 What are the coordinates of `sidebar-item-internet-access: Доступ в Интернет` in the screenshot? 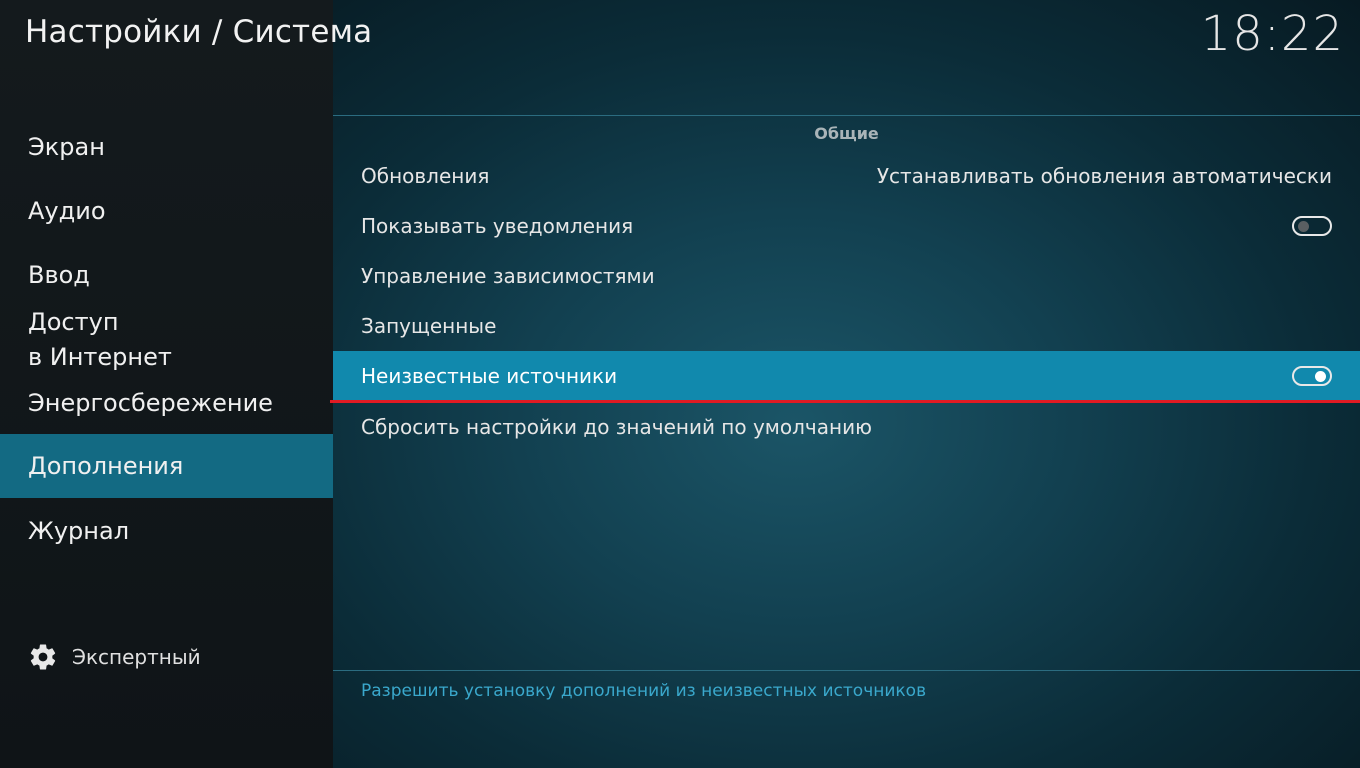 It's located at (166, 340).